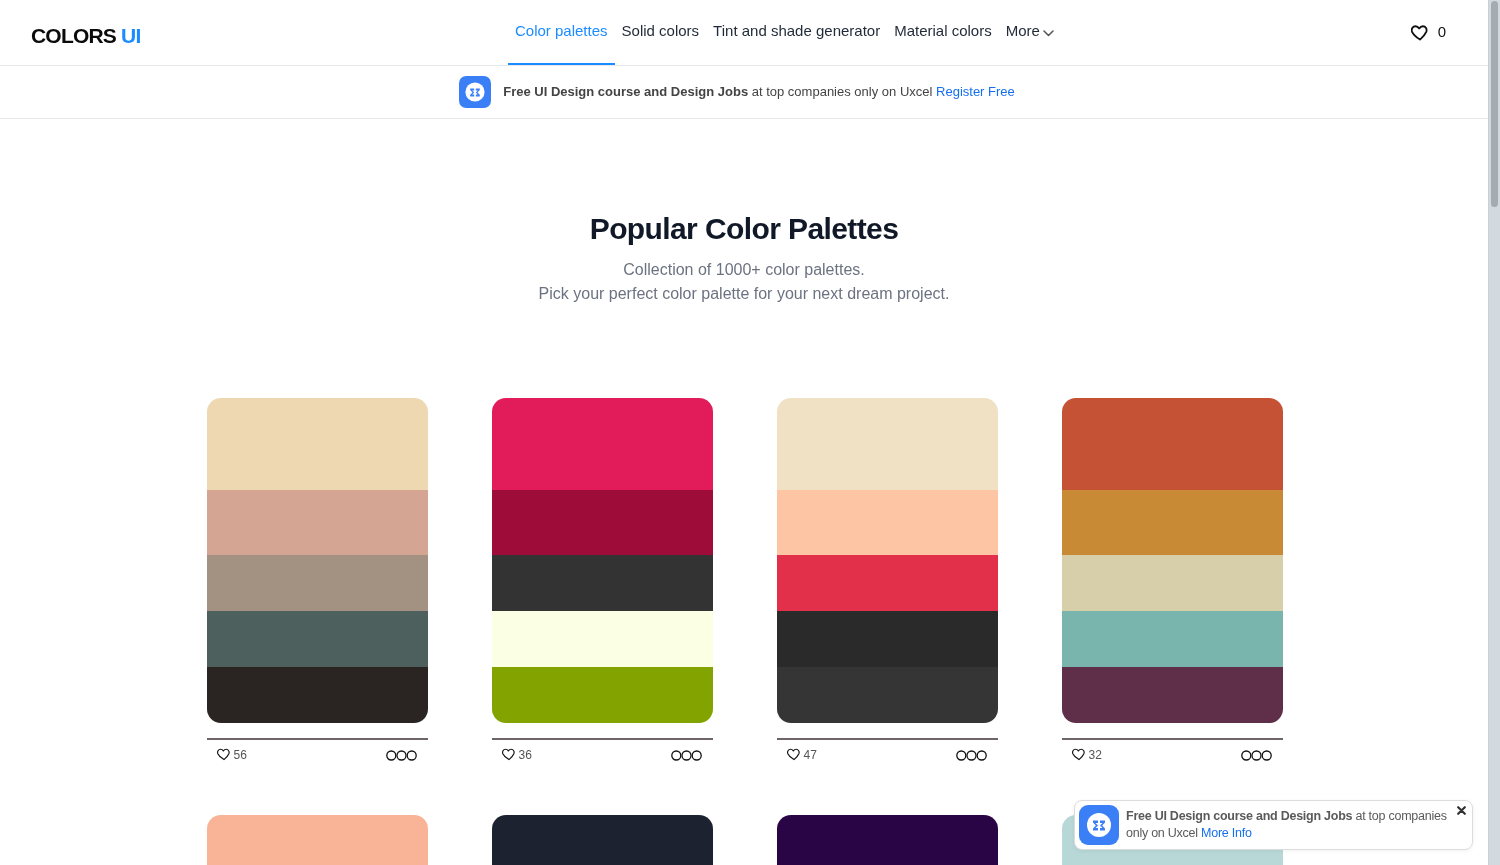  What do you see at coordinates (231, 754) in the screenshot?
I see `like-button: 56` at bounding box center [231, 754].